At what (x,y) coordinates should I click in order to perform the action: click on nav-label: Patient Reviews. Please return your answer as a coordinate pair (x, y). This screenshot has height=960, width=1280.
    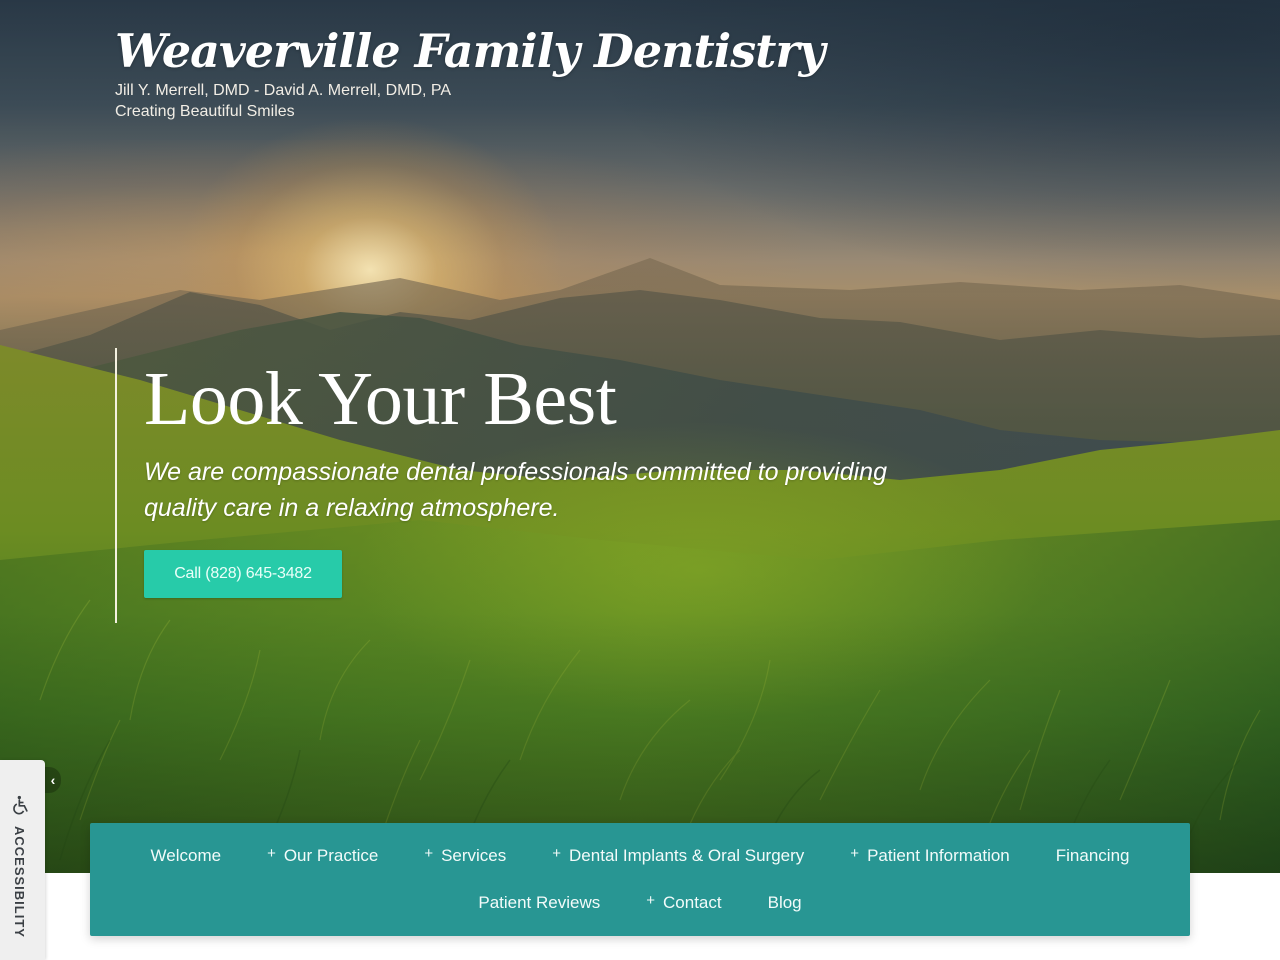
    Looking at the image, I should click on (539, 902).